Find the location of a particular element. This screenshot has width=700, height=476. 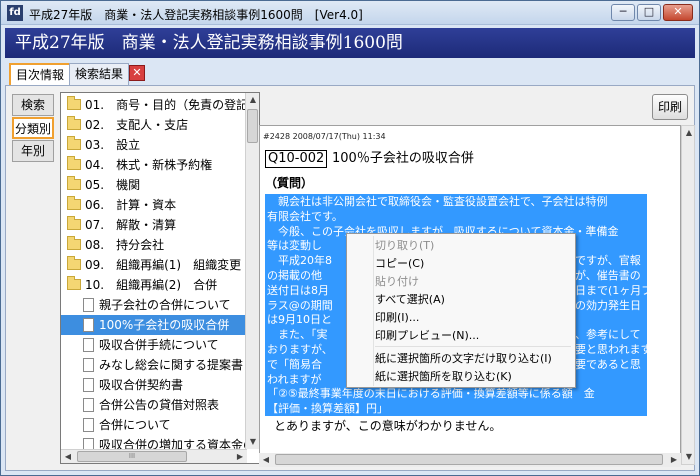

tree-item-label: 親子会社の合併について is located at coordinates (165, 305).